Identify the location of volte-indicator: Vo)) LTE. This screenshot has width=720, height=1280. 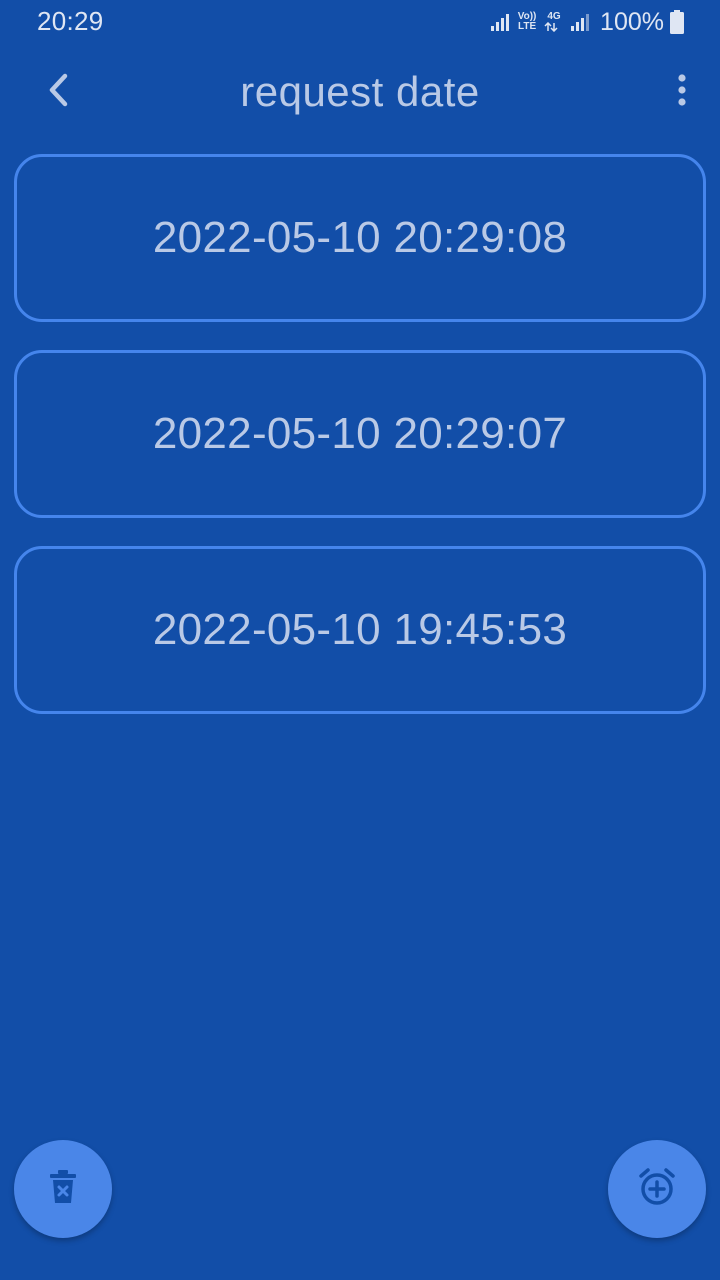
(527, 22).